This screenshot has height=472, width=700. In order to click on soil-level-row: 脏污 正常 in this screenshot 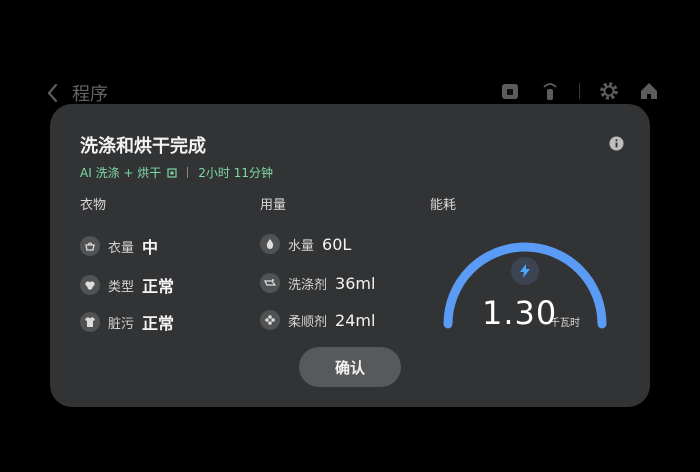, I will do `click(127, 322)`.